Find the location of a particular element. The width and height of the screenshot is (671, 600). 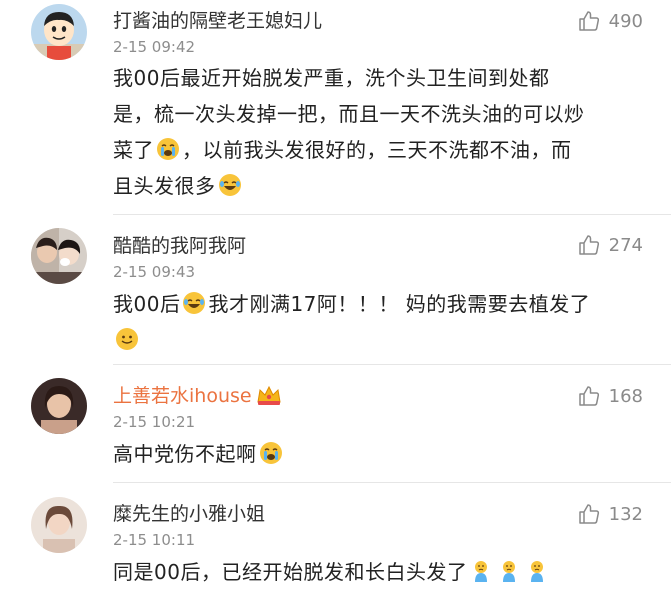

like-count: 490 is located at coordinates (625, 21).